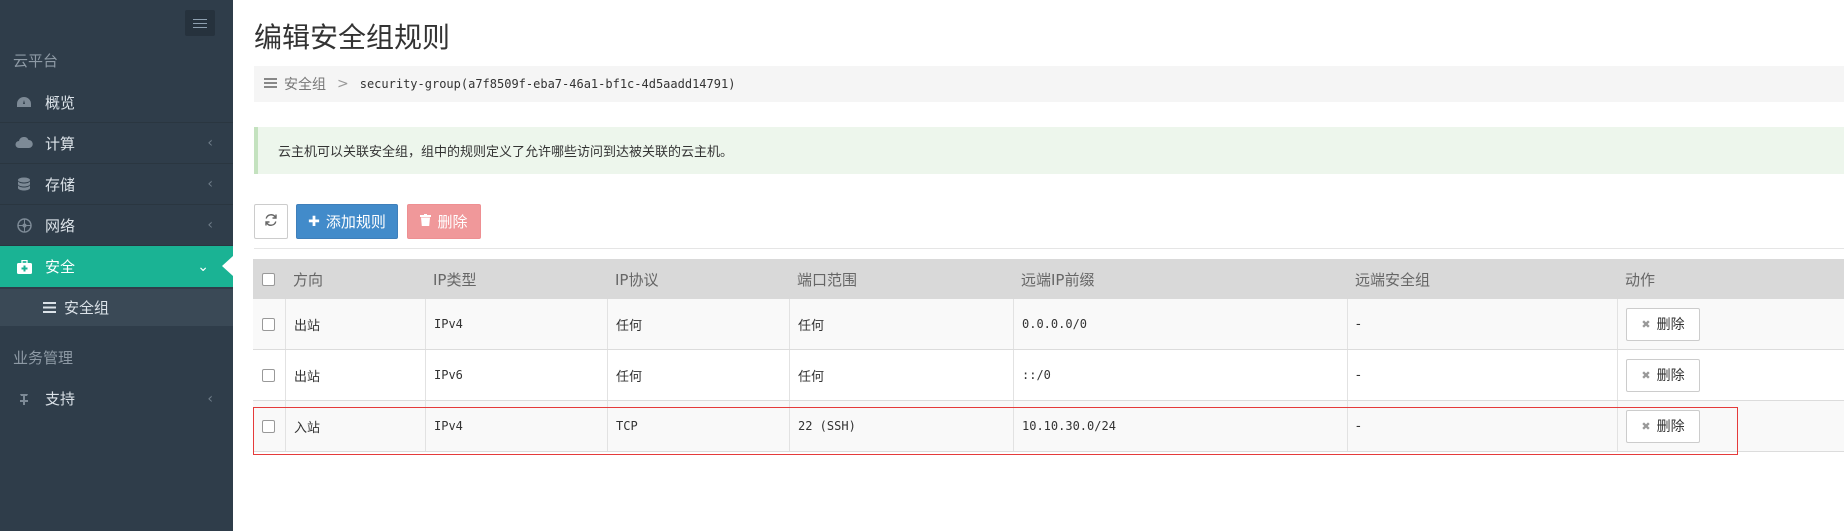 The image size is (1844, 531). I want to click on sidebar: 云平台 概览 计算 ‹ 存储 ‹ 网络 ‹ 安全 ⌄ 安全组 业务管理 支持 ‹, so click(116, 265).